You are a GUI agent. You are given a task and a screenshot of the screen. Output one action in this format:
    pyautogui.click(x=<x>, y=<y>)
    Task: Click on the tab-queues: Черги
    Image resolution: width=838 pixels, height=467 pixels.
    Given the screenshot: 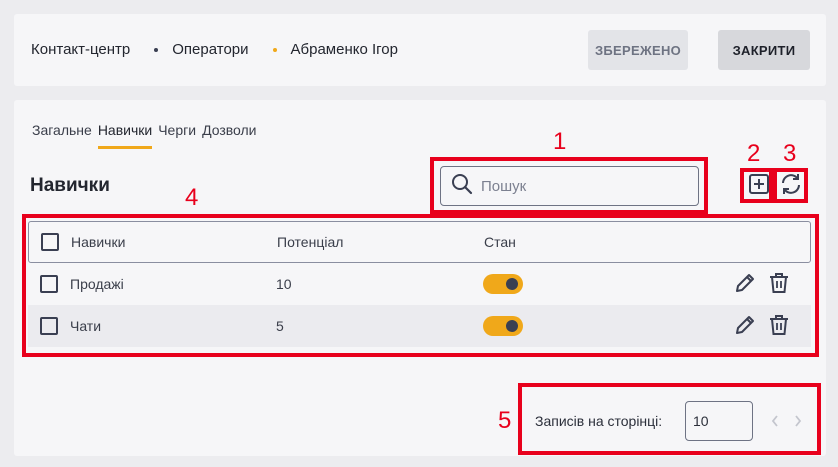 What is the action you would take?
    pyautogui.click(x=177, y=135)
    